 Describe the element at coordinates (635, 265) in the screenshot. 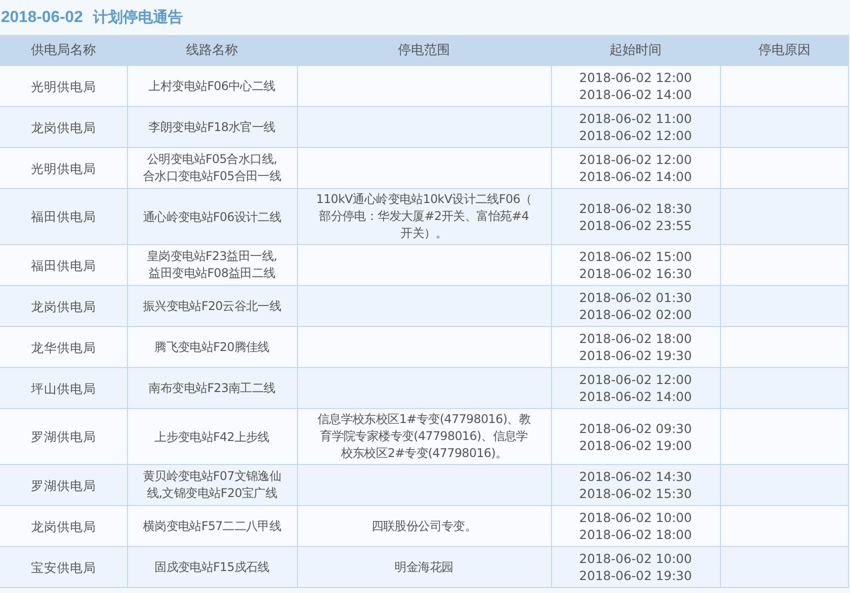

I see `table-cell: 2018-06-02 15:00 2018-06-02 16:30` at that location.